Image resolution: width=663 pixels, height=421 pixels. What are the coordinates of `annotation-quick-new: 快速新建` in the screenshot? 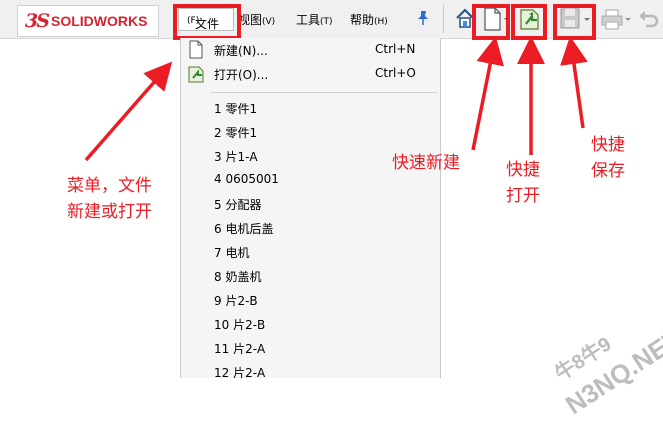 It's located at (426, 163).